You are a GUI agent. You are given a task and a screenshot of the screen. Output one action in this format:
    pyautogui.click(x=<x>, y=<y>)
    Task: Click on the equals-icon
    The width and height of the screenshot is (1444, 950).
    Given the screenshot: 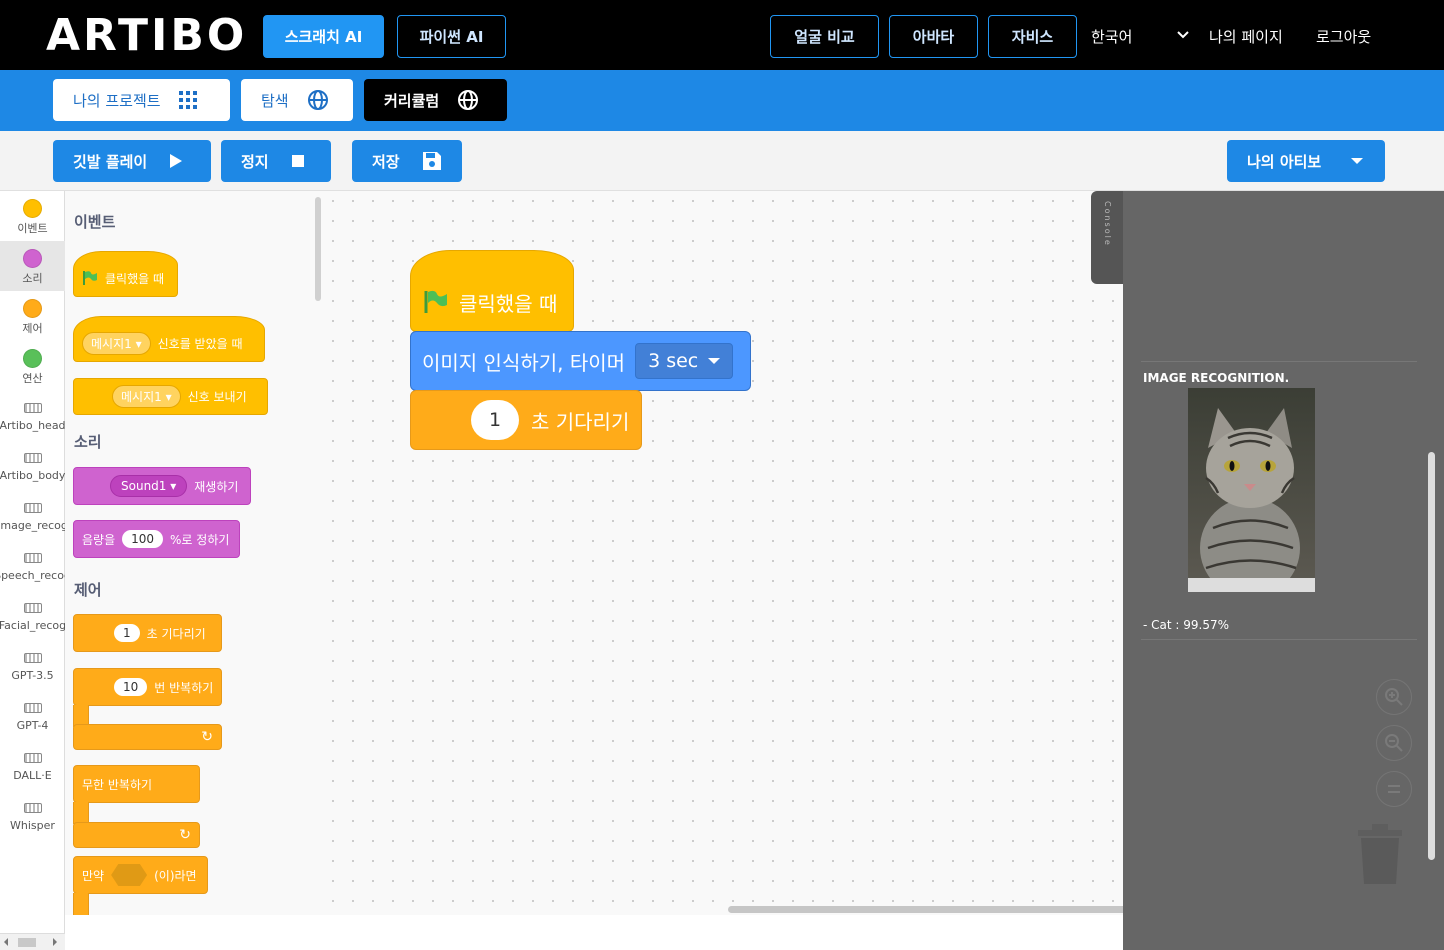 What is the action you would take?
    pyautogui.click(x=1394, y=789)
    